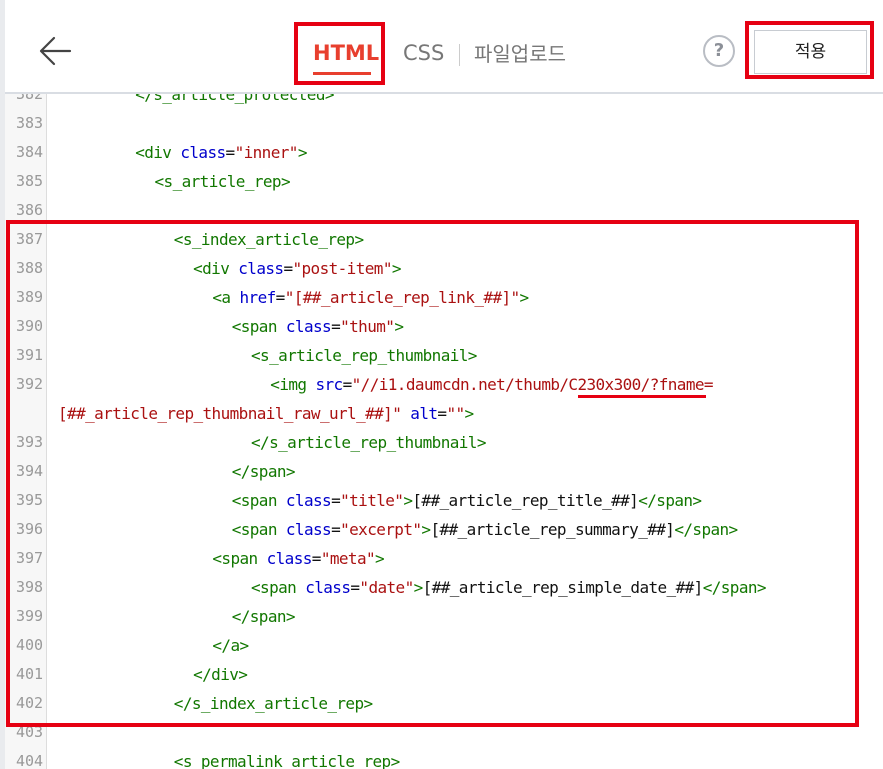  What do you see at coordinates (30, 760) in the screenshot?
I see `line-number: 404` at bounding box center [30, 760].